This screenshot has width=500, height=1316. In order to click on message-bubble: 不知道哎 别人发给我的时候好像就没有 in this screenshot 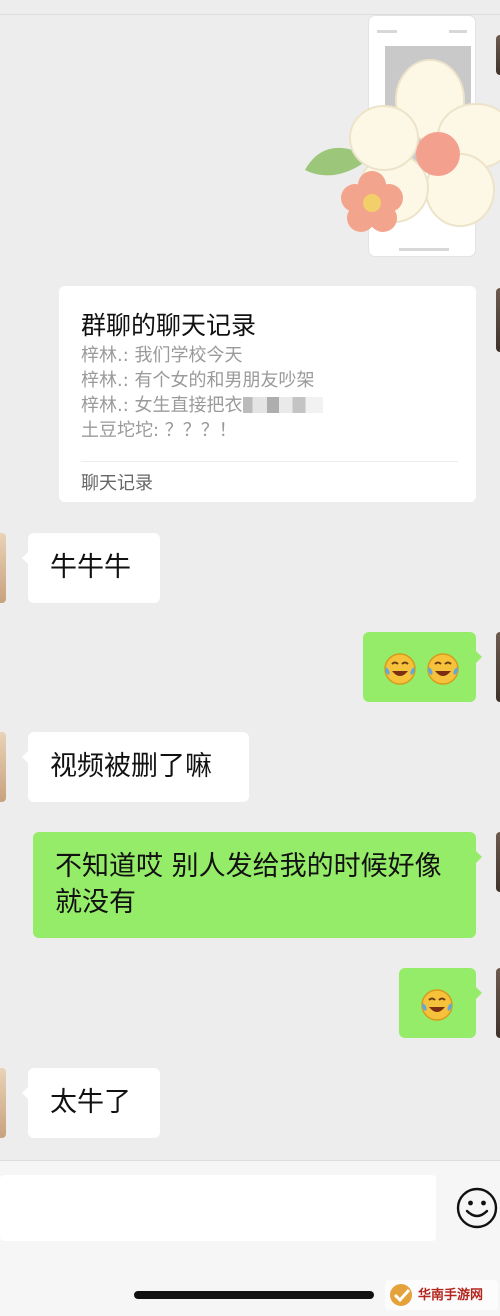, I will do `click(257, 885)`.